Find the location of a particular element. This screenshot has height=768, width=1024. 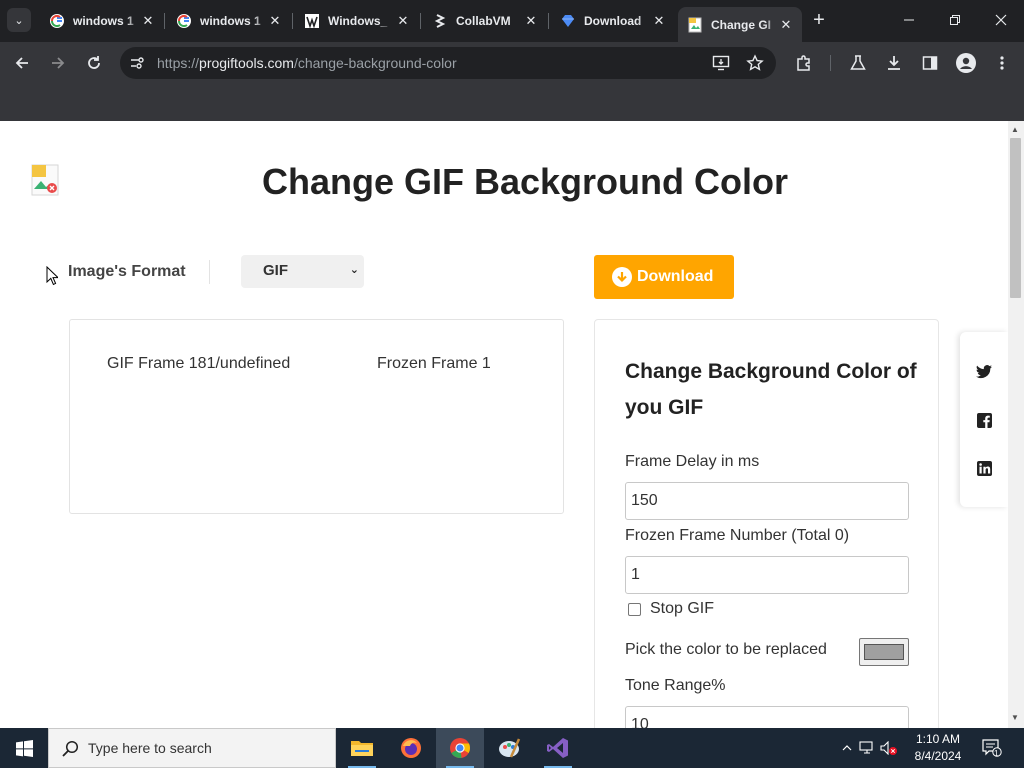

close-icon is located at coordinates (1001, 20).